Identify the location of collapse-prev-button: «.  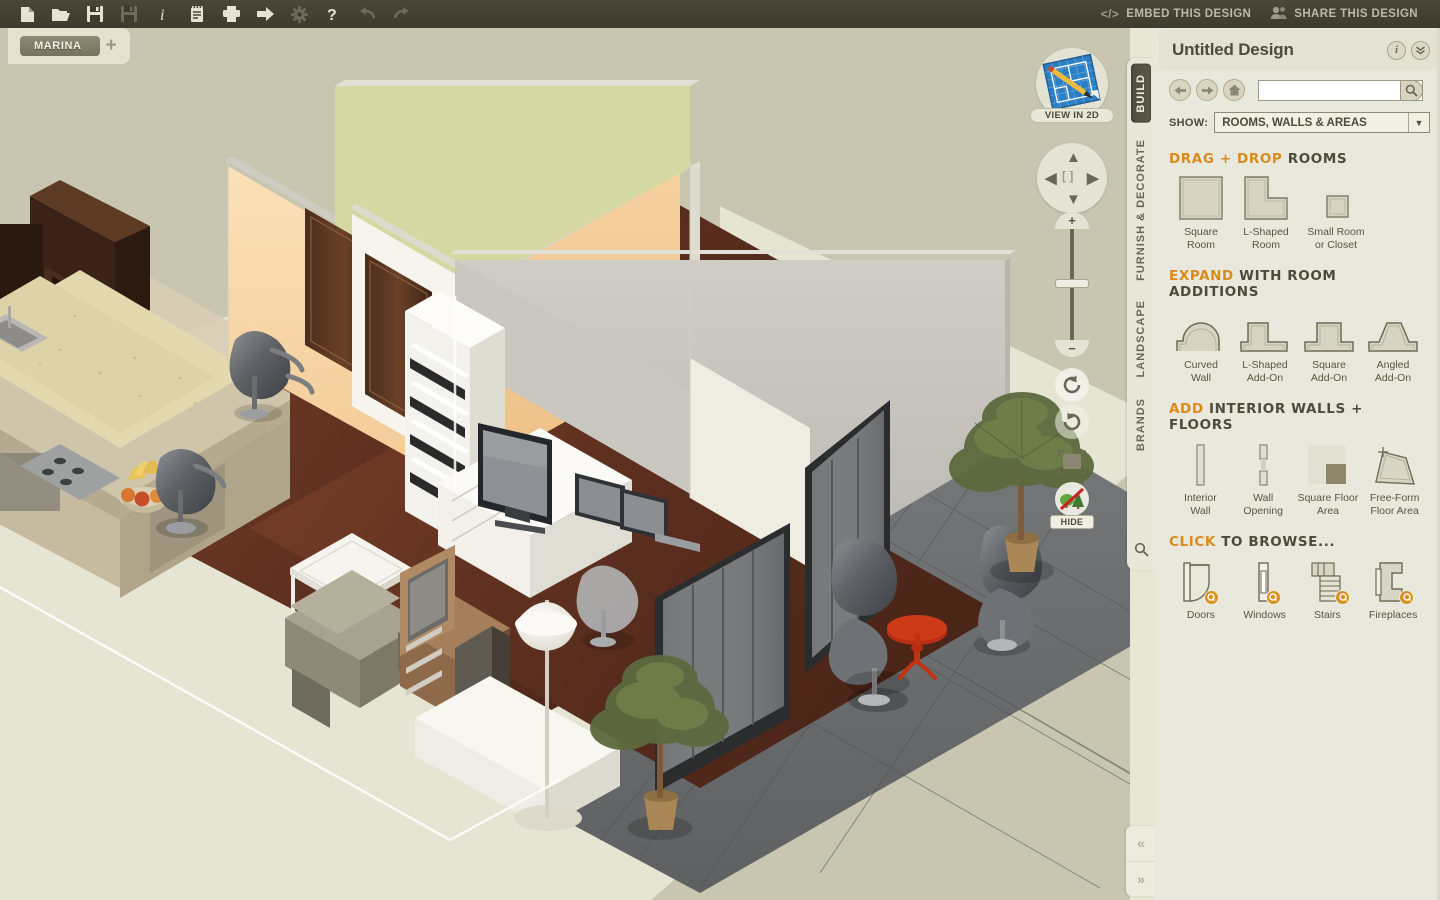
(1141, 843).